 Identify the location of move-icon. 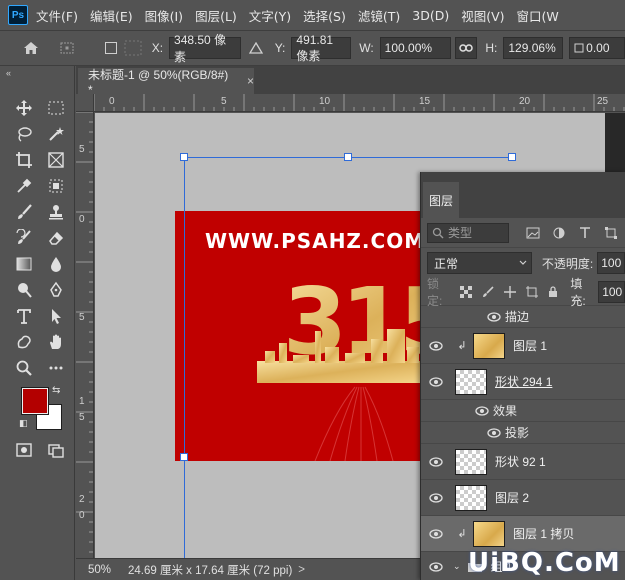
(24, 108).